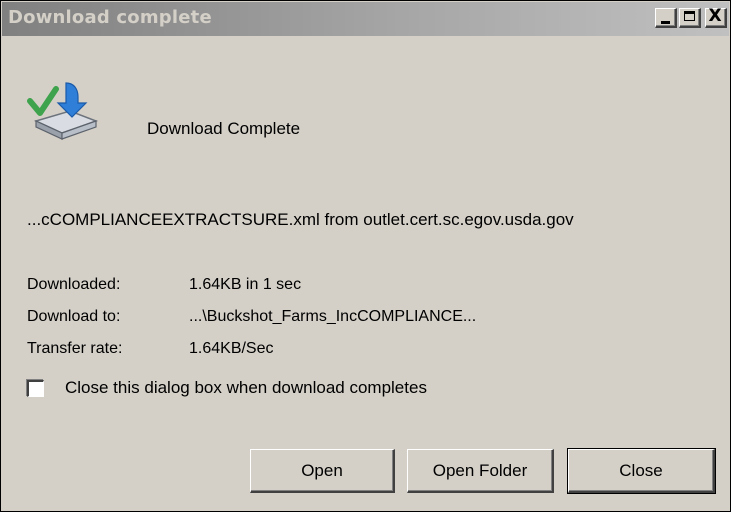 This screenshot has width=733, height=514. Describe the element at coordinates (231, 348) in the screenshot. I see `info-value: 1.64KB/Sec` at that location.